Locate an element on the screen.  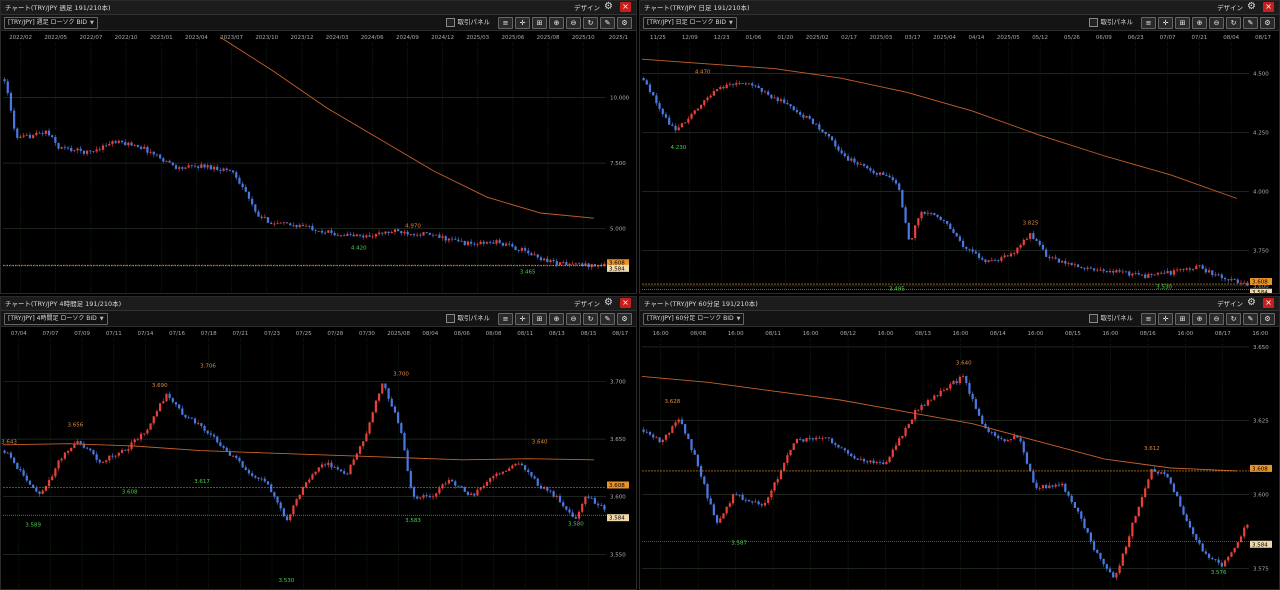
symbol-select: [TRY/JPY] 60分足 ローソク BID ▼ is located at coordinates (694, 319).